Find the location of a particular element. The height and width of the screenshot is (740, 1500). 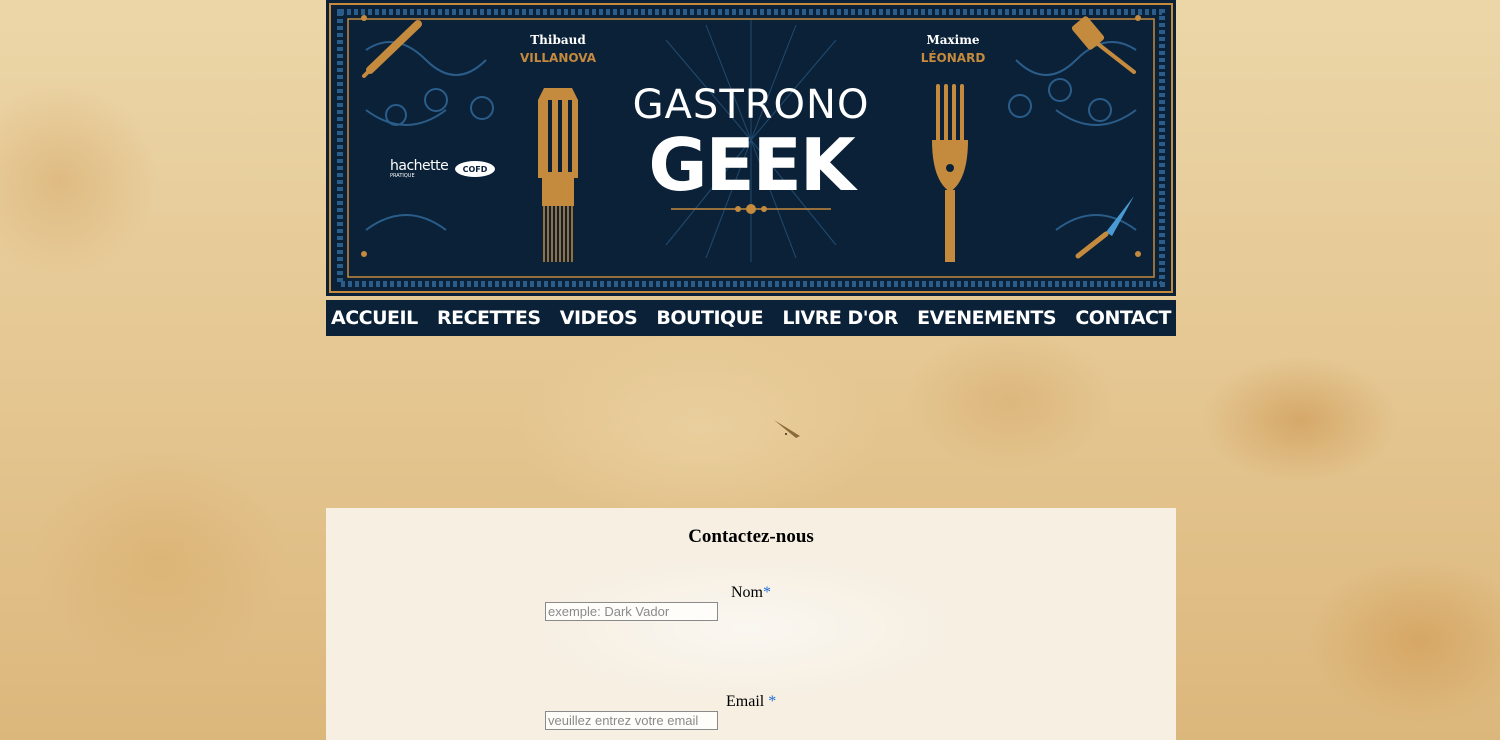

author-right-first: Maxime is located at coordinates (952, 40).